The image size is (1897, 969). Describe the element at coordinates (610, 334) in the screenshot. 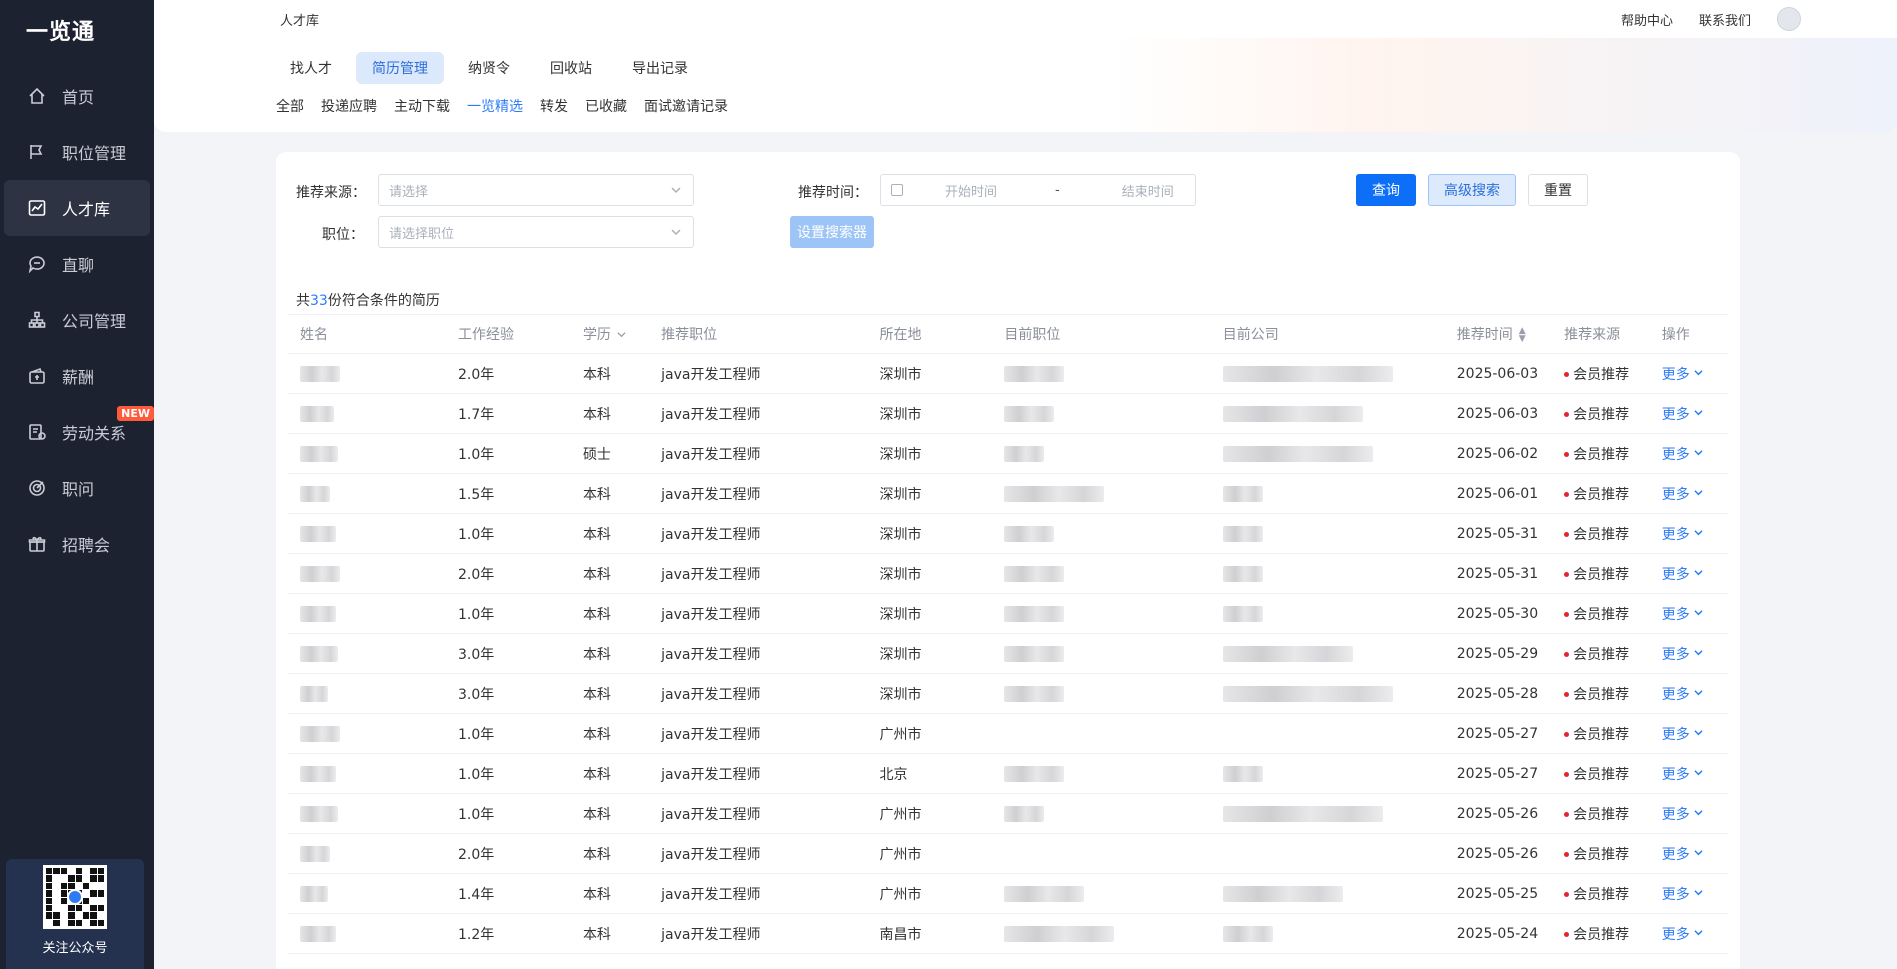

I see `column-header: 学历` at that location.